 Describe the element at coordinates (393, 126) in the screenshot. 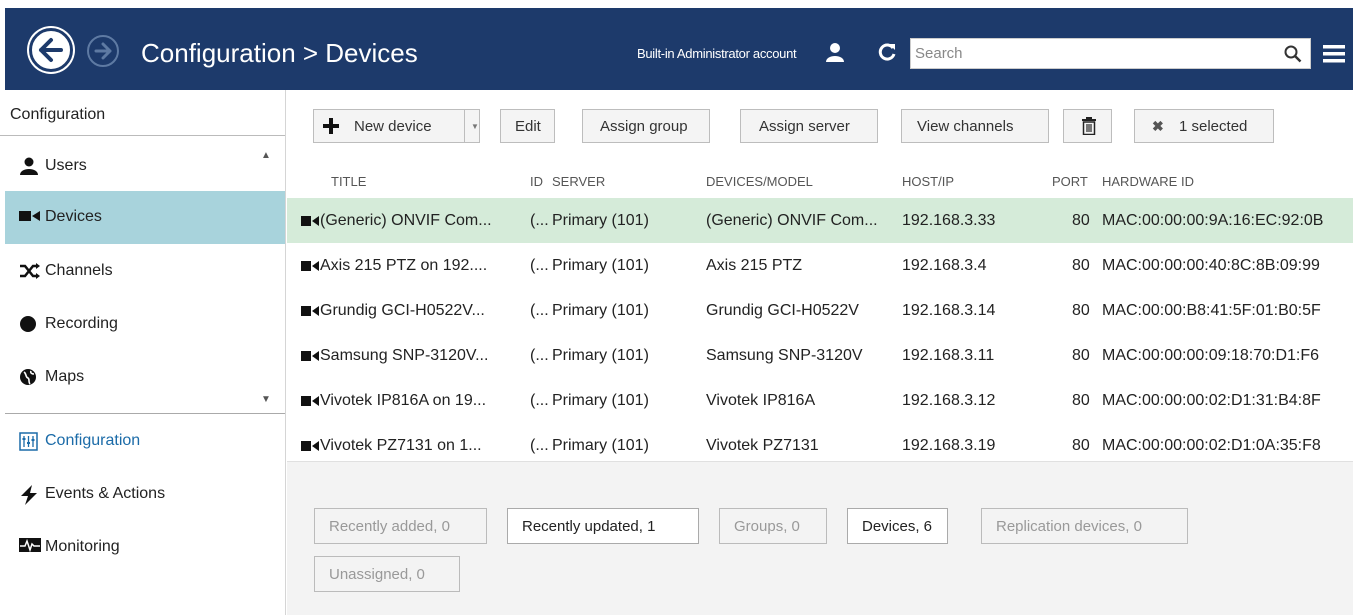

I see `new-device-label: New device` at that location.